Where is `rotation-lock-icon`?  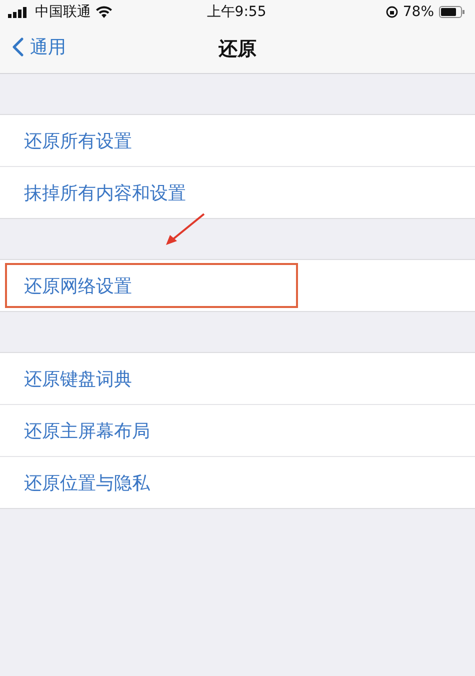 rotation-lock-icon is located at coordinates (392, 12).